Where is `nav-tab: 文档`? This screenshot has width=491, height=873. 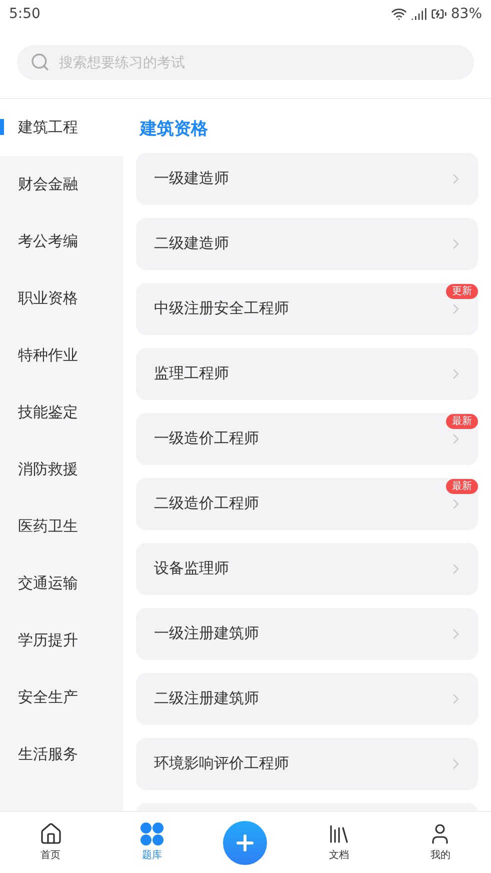
nav-tab: 文档 is located at coordinates (338, 842).